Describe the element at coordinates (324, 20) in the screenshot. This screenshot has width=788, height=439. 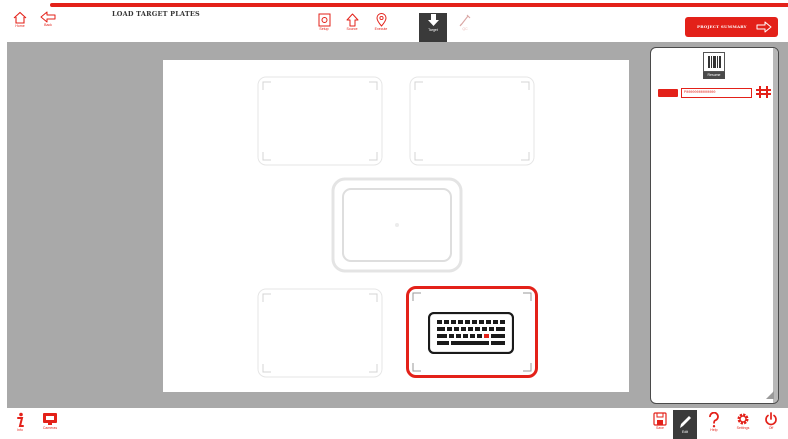
I see `setup-icon` at that location.